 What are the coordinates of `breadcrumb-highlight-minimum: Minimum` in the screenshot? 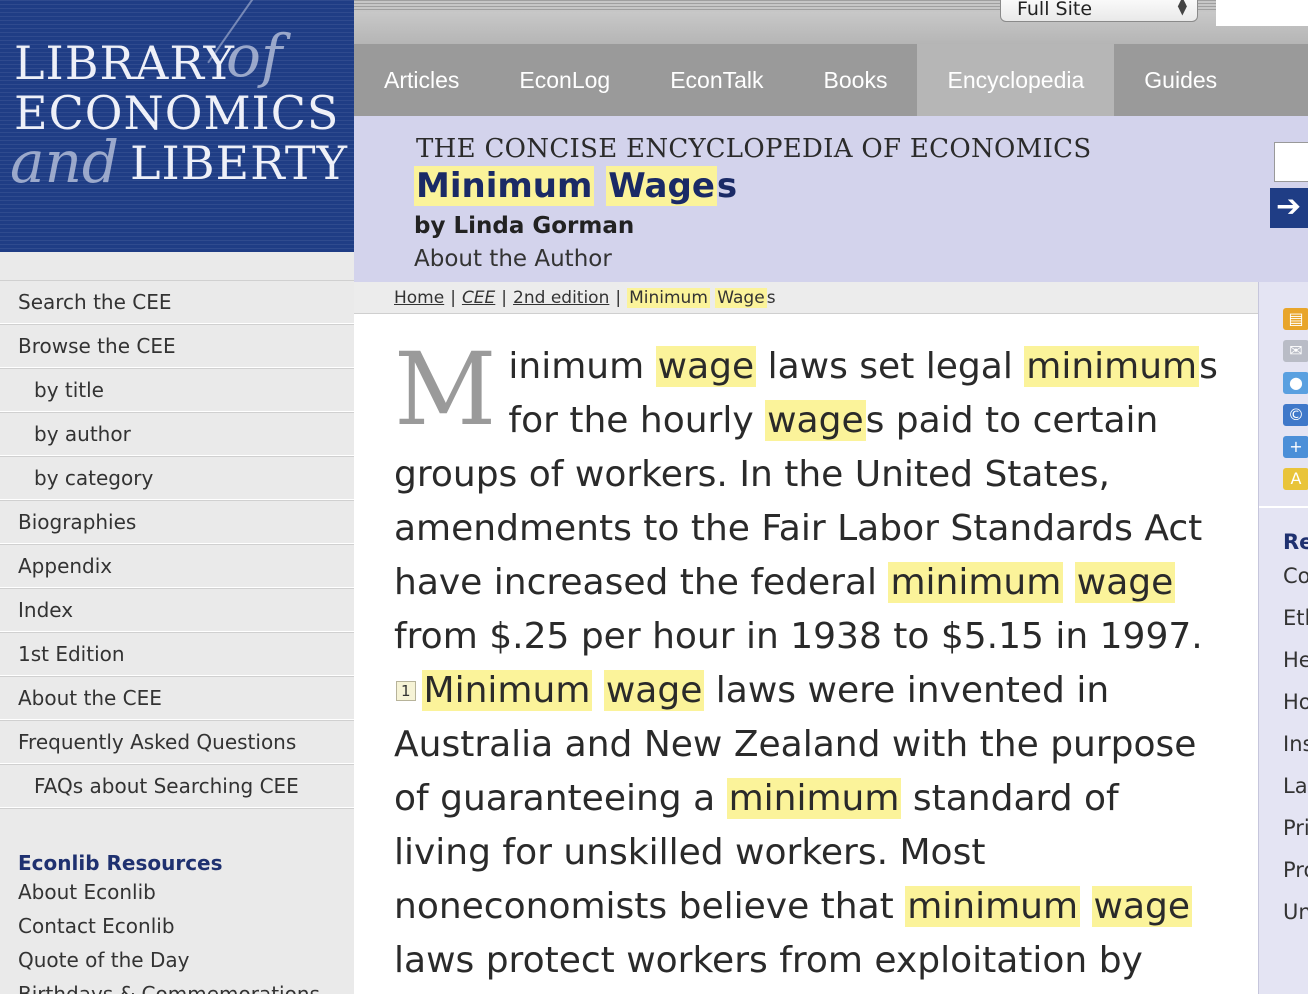 It's located at (668, 298).